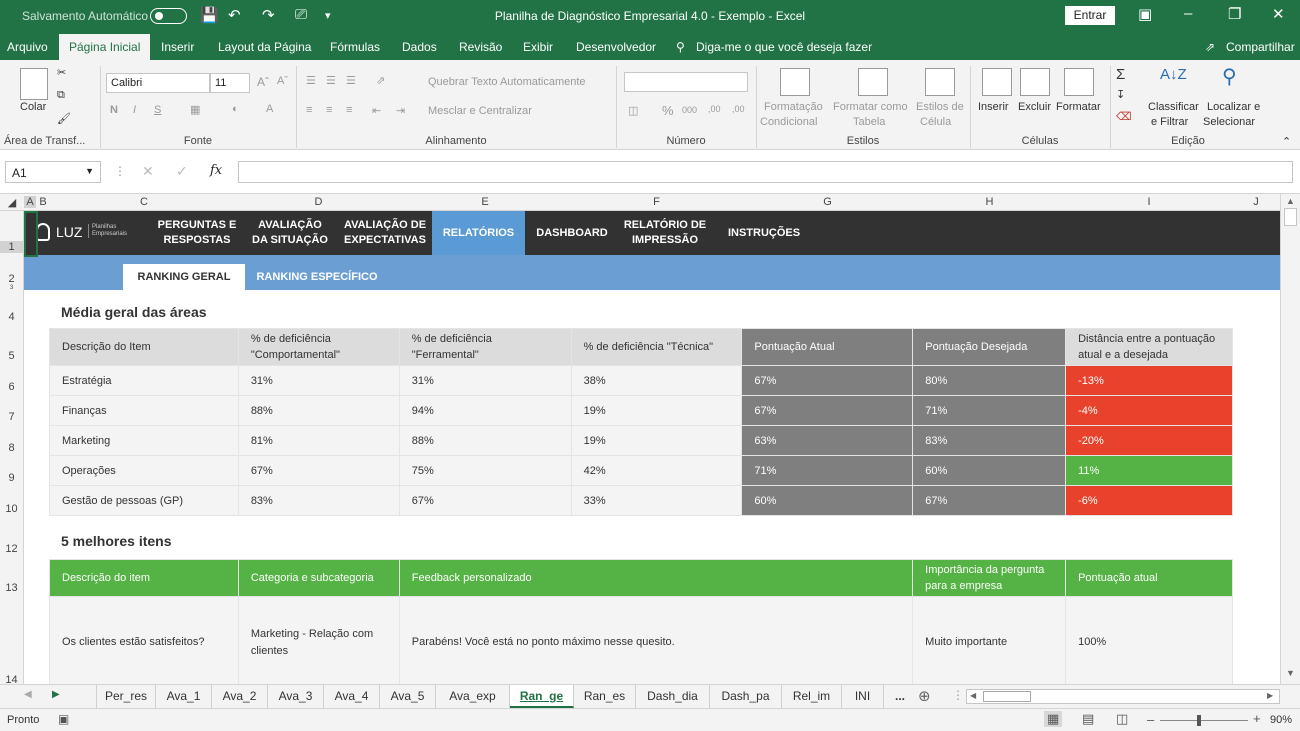 This screenshot has width=1300, height=731. I want to click on format-table-icon, so click(873, 82).